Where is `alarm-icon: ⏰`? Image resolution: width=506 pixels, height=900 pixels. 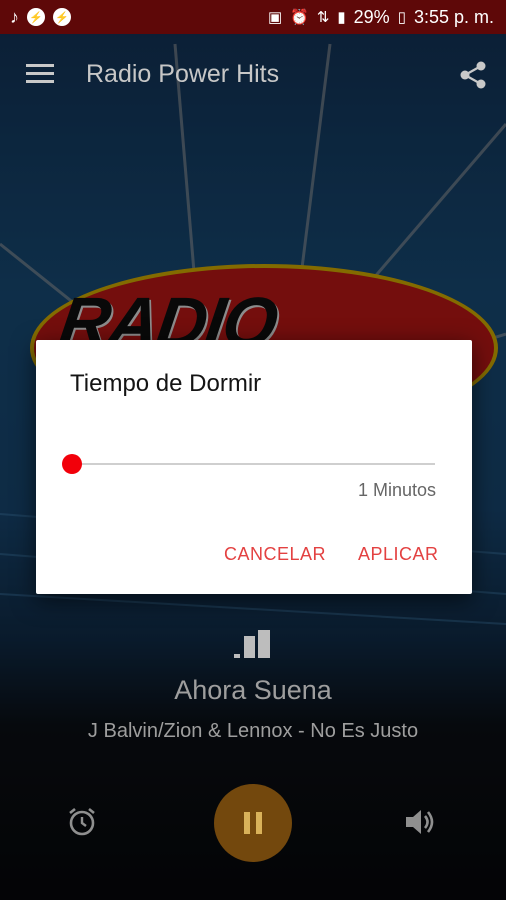 alarm-icon: ⏰ is located at coordinates (299, 17).